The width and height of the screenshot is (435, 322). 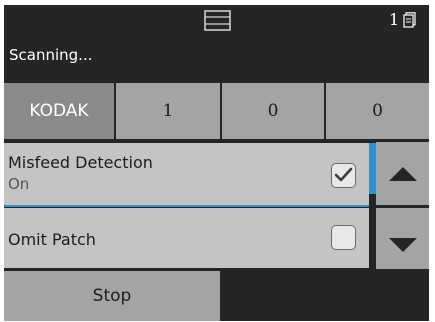 I want to click on check-icon, so click(x=343, y=174).